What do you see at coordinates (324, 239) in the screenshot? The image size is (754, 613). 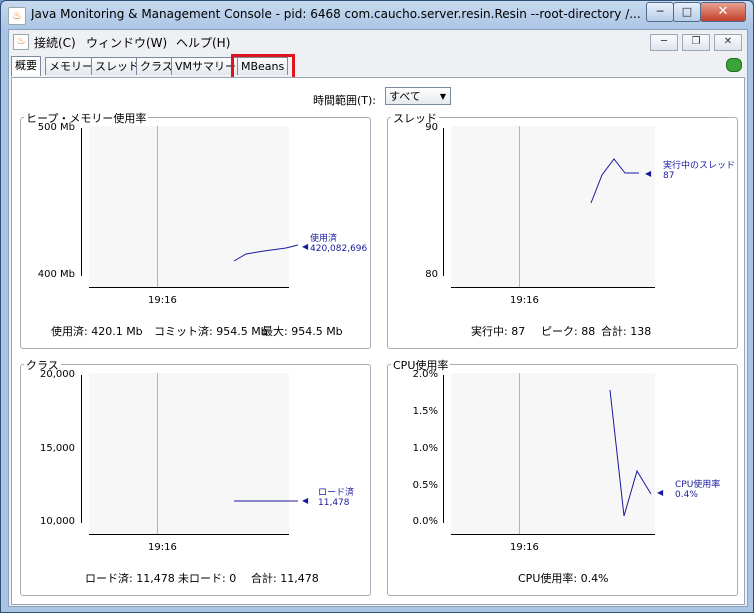 I see `heap-legend-name: 使用済` at bounding box center [324, 239].